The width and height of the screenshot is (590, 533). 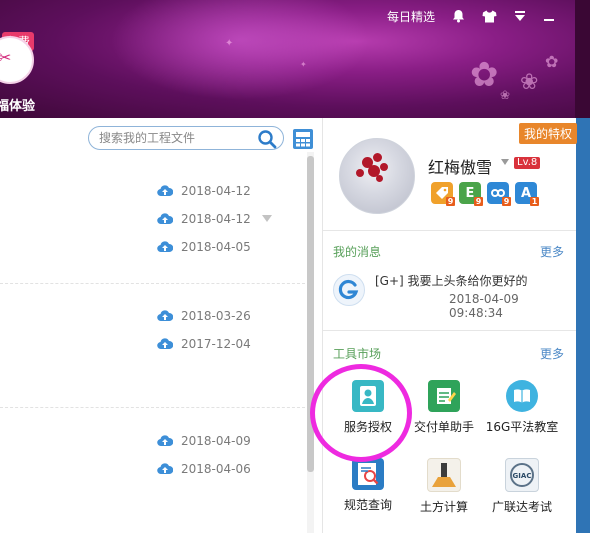 I want to click on puzzle-app-icon: 9, so click(x=499, y=194).